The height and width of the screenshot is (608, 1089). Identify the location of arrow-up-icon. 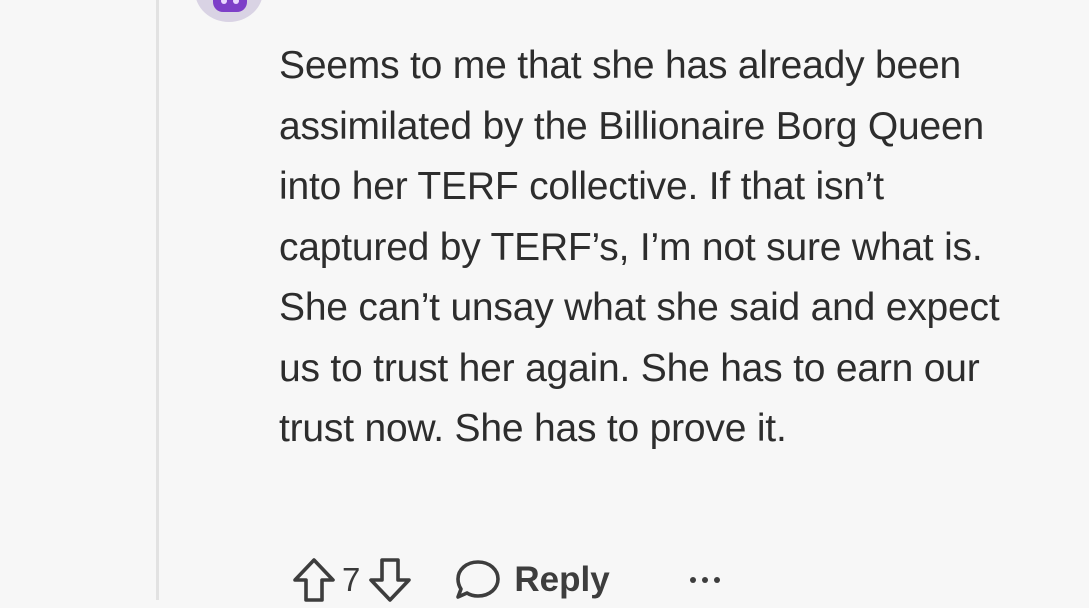
(314, 580).